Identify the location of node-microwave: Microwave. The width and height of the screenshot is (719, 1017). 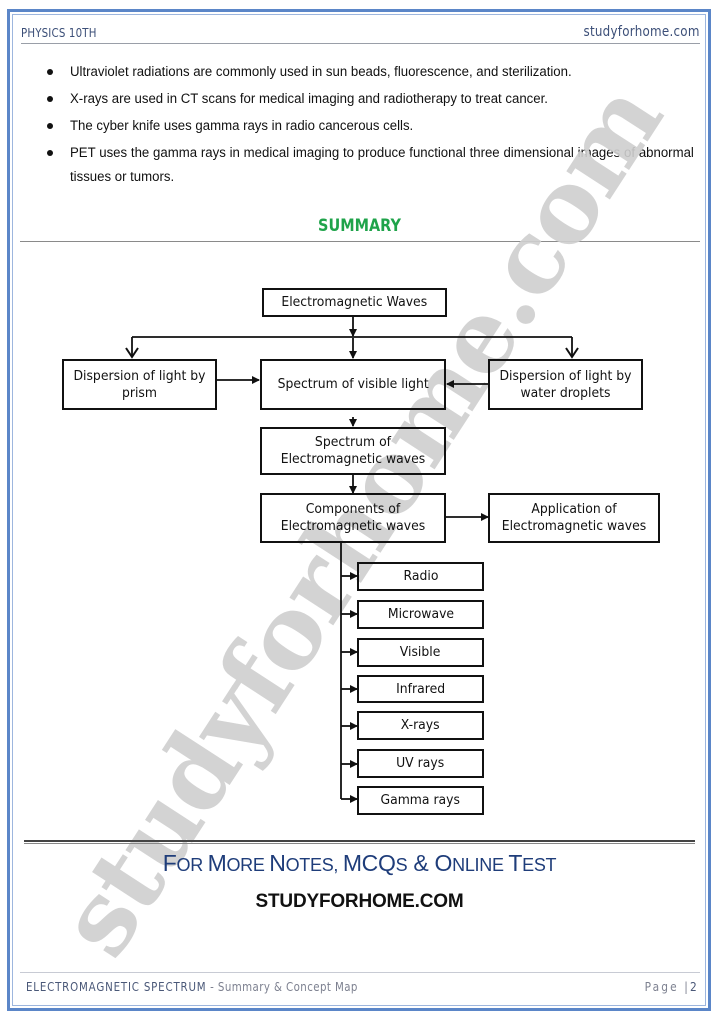
(420, 614).